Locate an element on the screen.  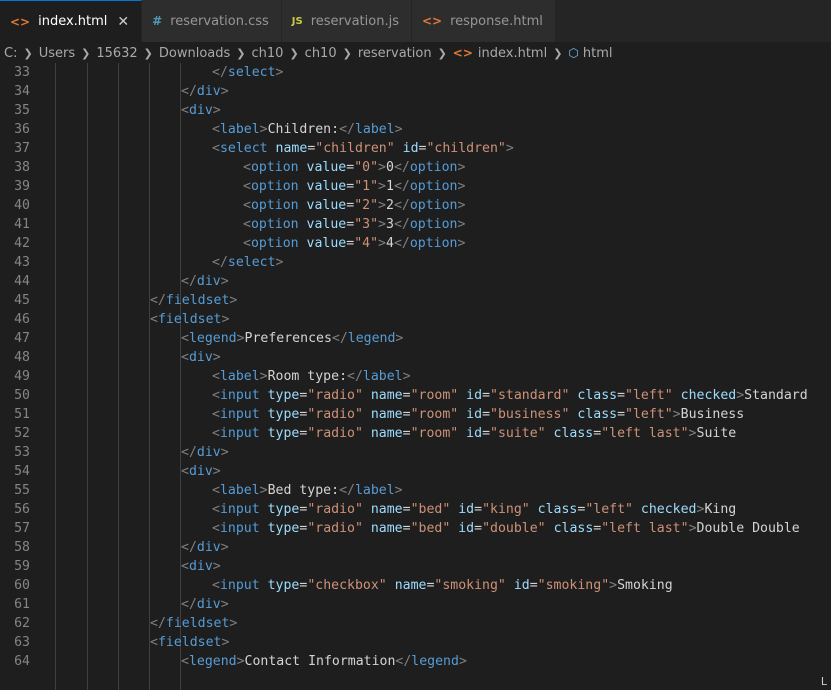
code-line: 35 <div> is located at coordinates (415, 110).